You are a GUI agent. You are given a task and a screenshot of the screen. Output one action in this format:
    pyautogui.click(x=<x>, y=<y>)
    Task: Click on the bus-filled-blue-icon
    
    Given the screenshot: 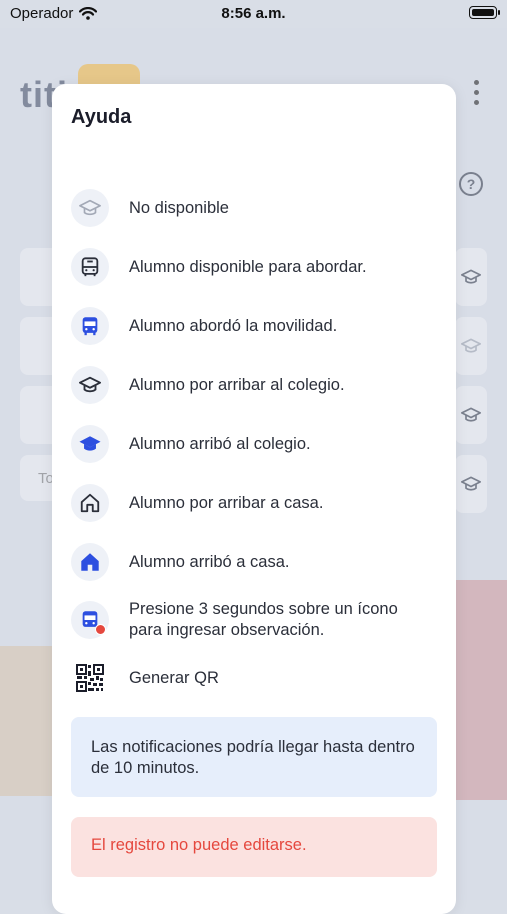 What is the action you would take?
    pyautogui.click(x=90, y=326)
    